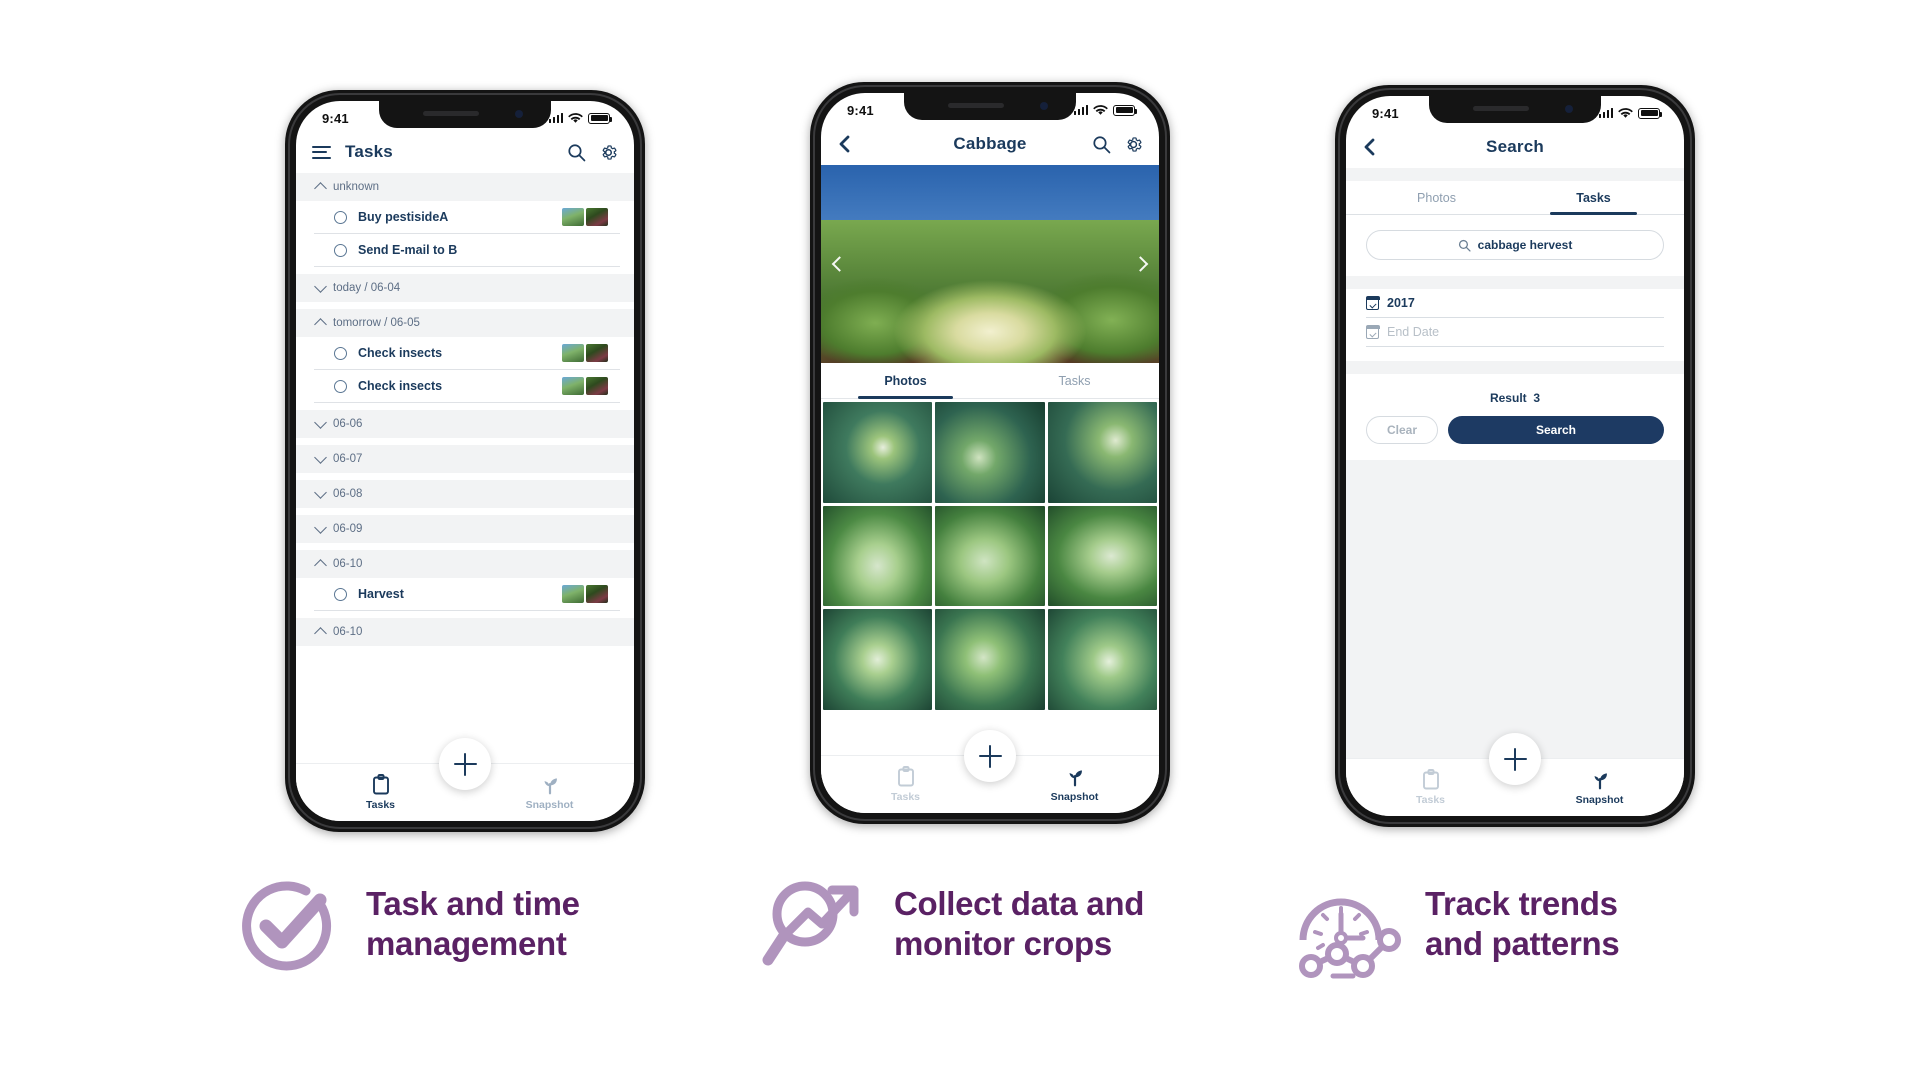 Image resolution: width=1920 pixels, height=1080 pixels. I want to click on task-group-header: 06-07, so click(465, 459).